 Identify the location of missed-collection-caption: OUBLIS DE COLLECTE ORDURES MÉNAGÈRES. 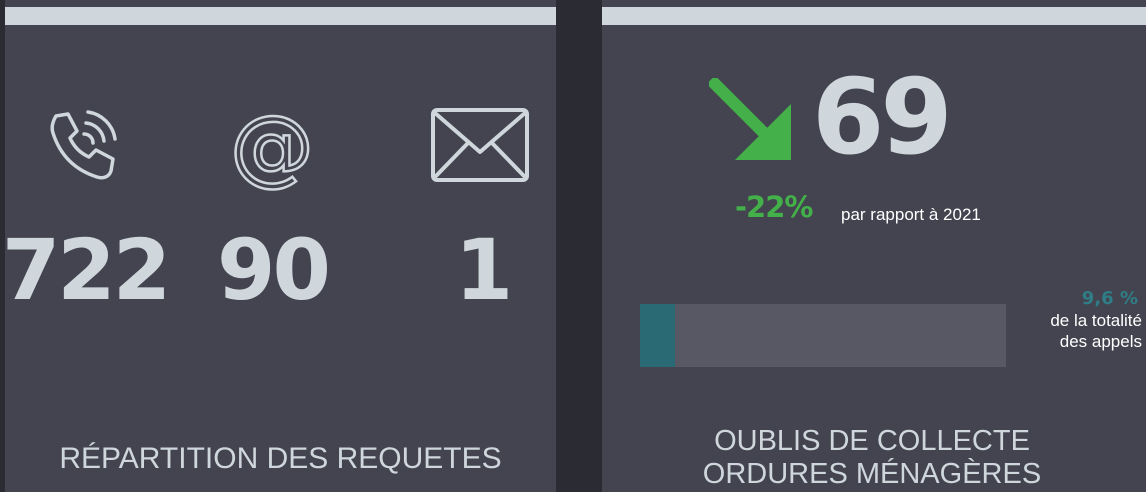
(872, 458).